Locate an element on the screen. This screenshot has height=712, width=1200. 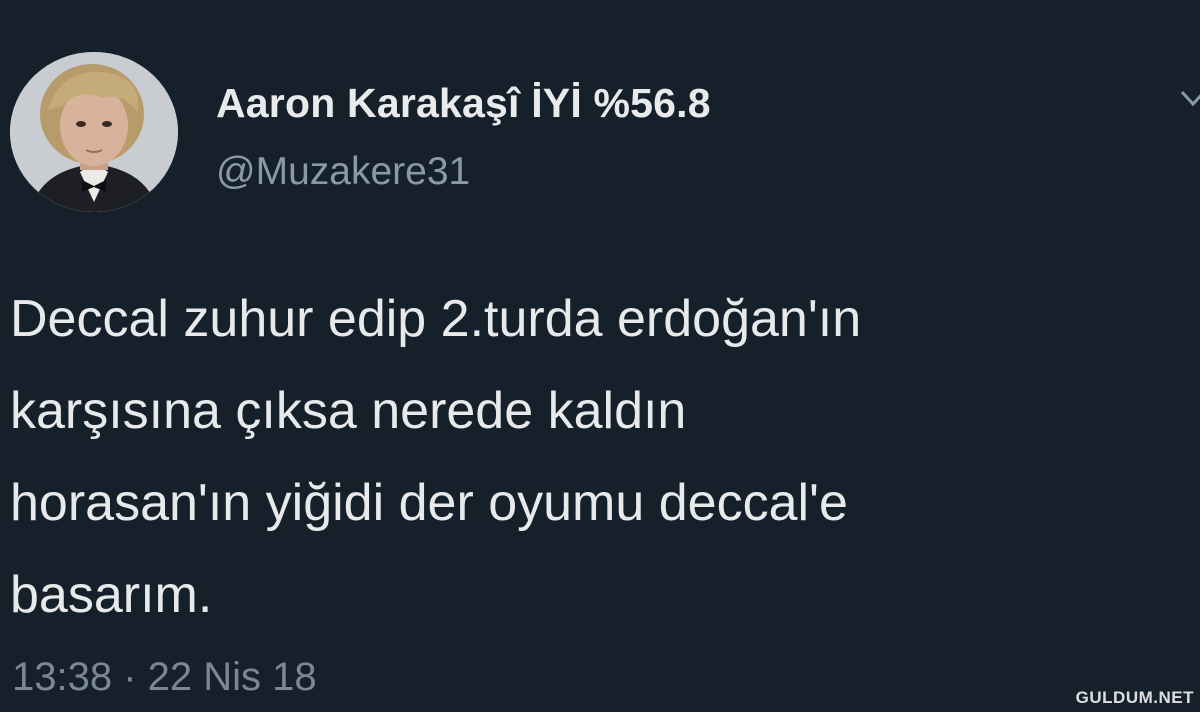
site-watermark: GULDUM.NET is located at coordinates (1134, 697).